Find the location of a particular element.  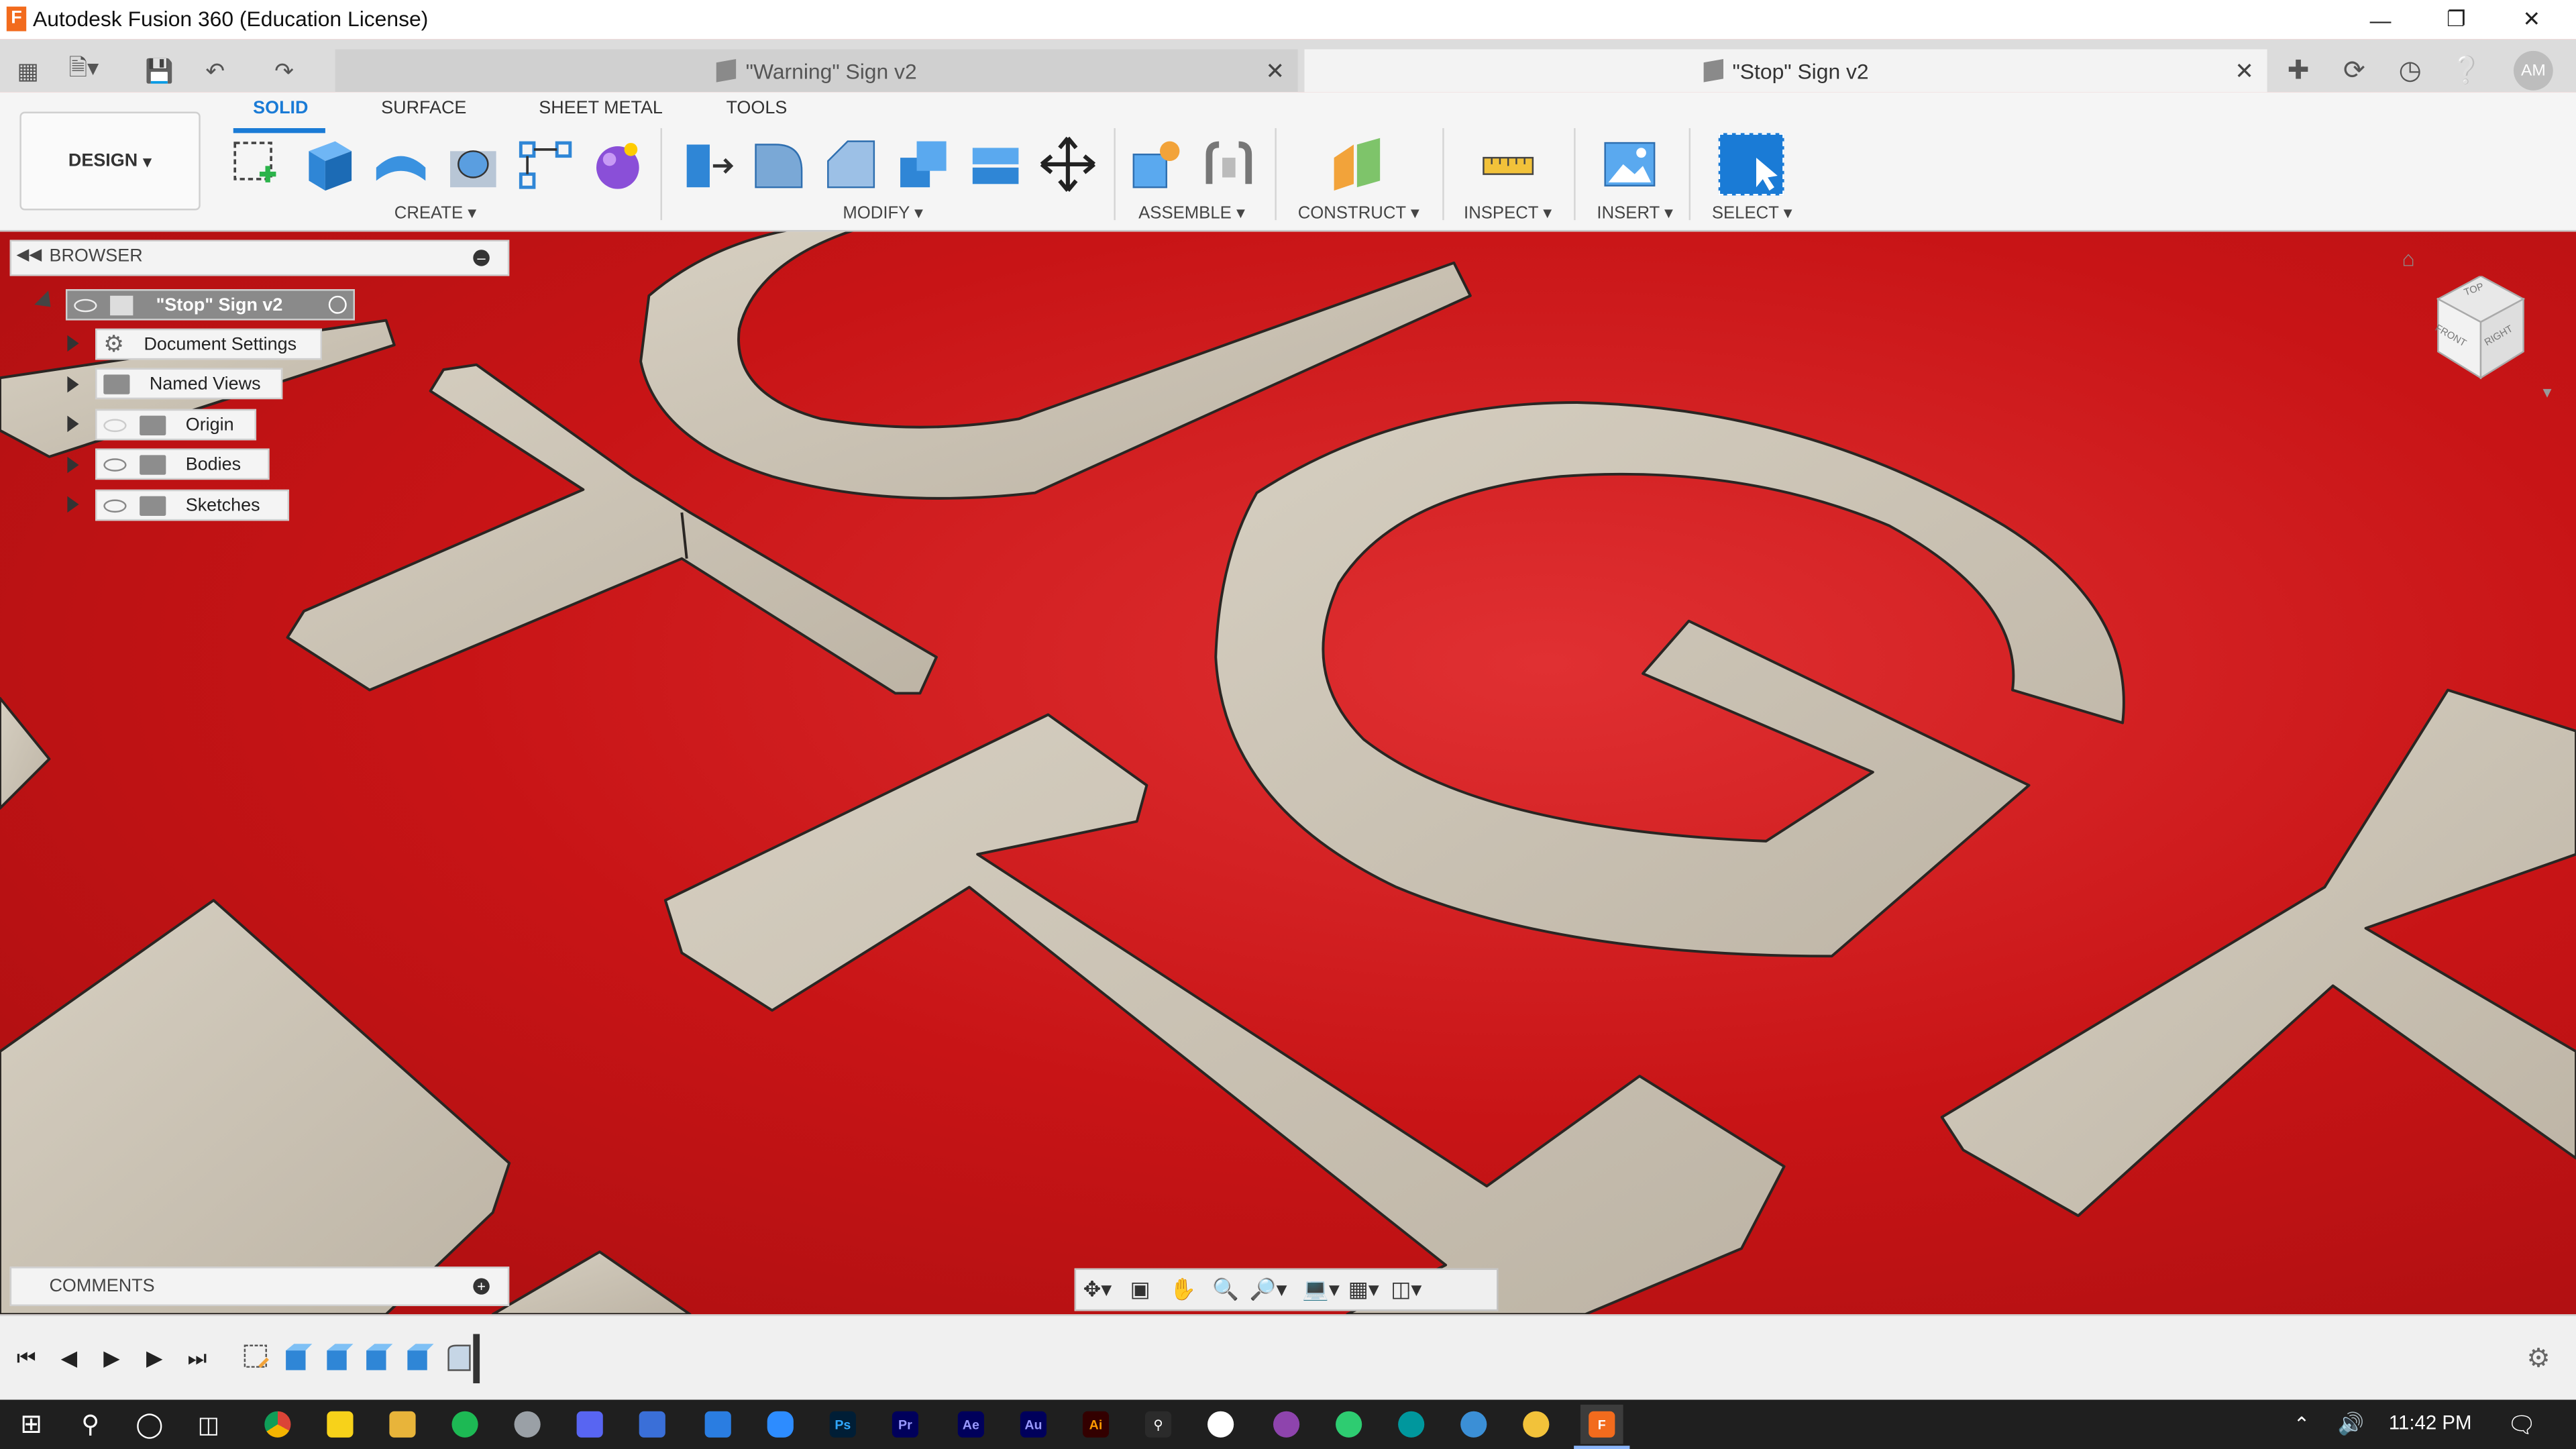

grid-settings-icon: ▦▾ is located at coordinates (1363, 1289).